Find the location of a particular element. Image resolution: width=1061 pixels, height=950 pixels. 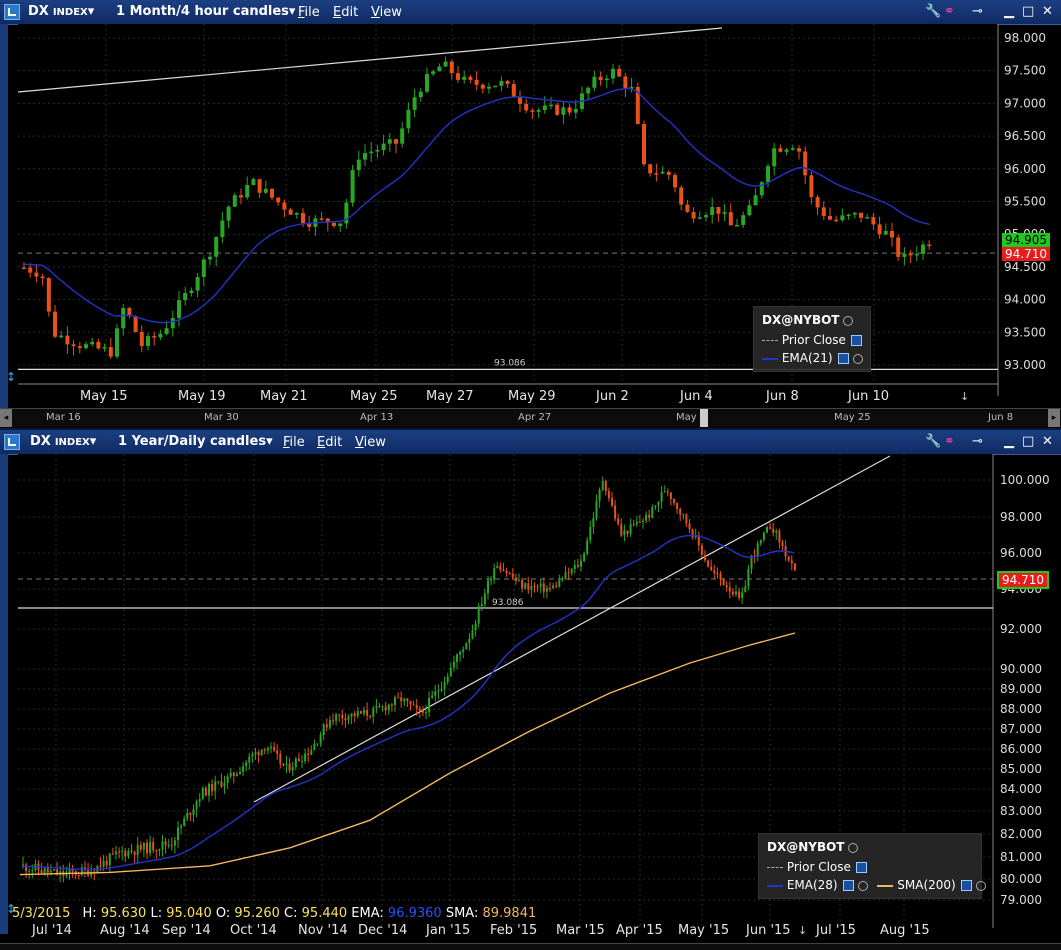

y-tick-label: 97.000 is located at coordinates (1025, 103).